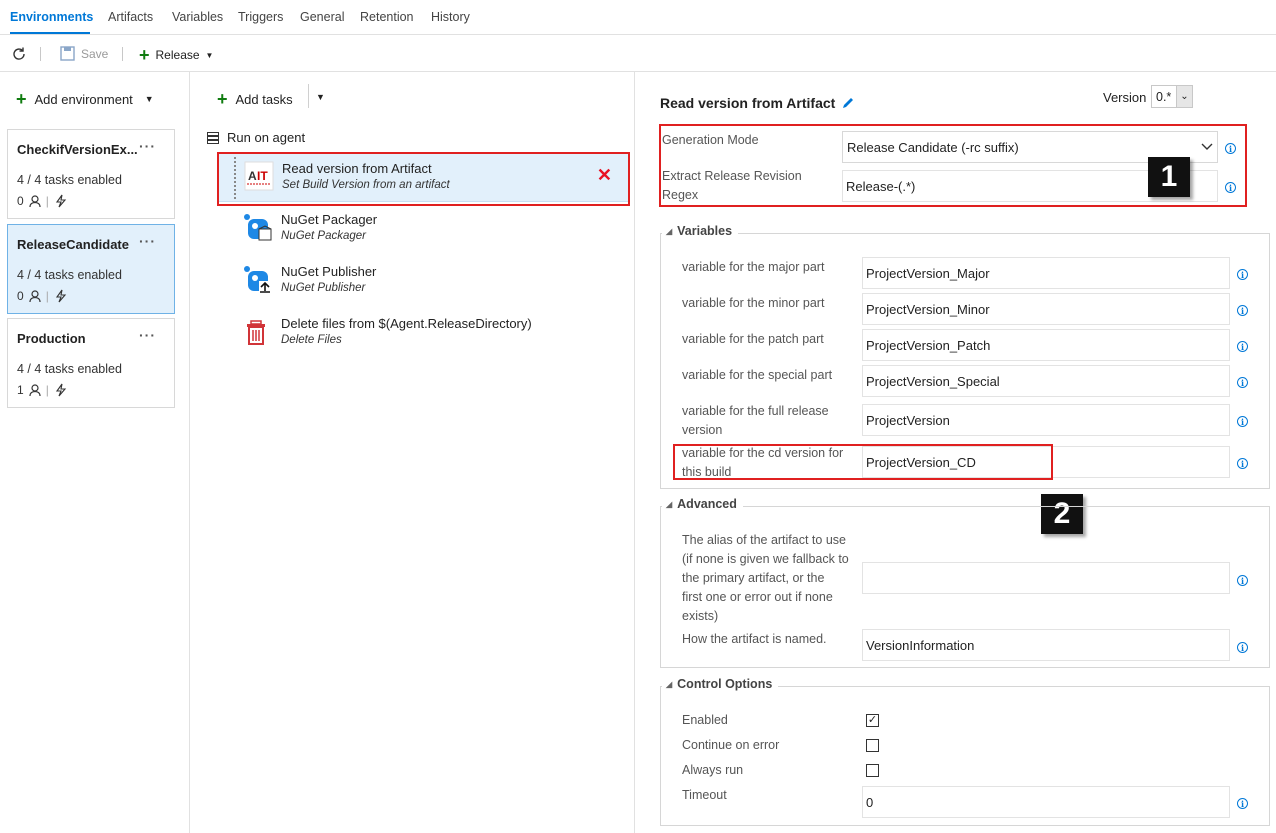 This screenshot has width=1276, height=833. What do you see at coordinates (213, 137) in the screenshot?
I see `server-icon` at bounding box center [213, 137].